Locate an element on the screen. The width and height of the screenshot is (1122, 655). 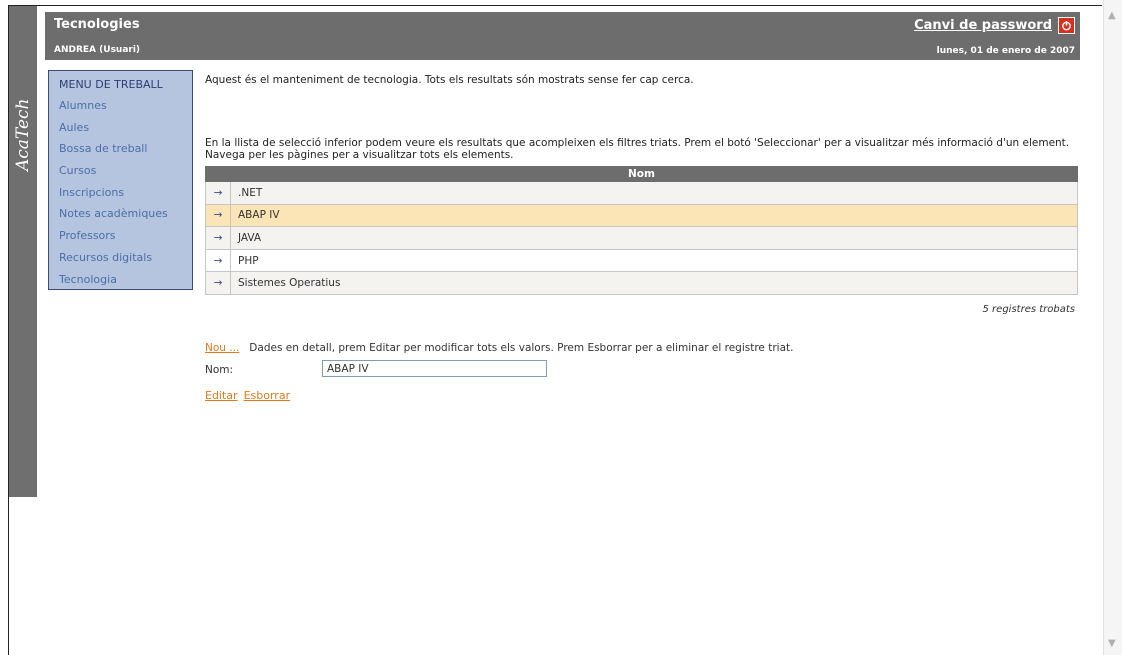
current-date: lunes, 01 de enero de 2007 is located at coordinates (1005, 51).